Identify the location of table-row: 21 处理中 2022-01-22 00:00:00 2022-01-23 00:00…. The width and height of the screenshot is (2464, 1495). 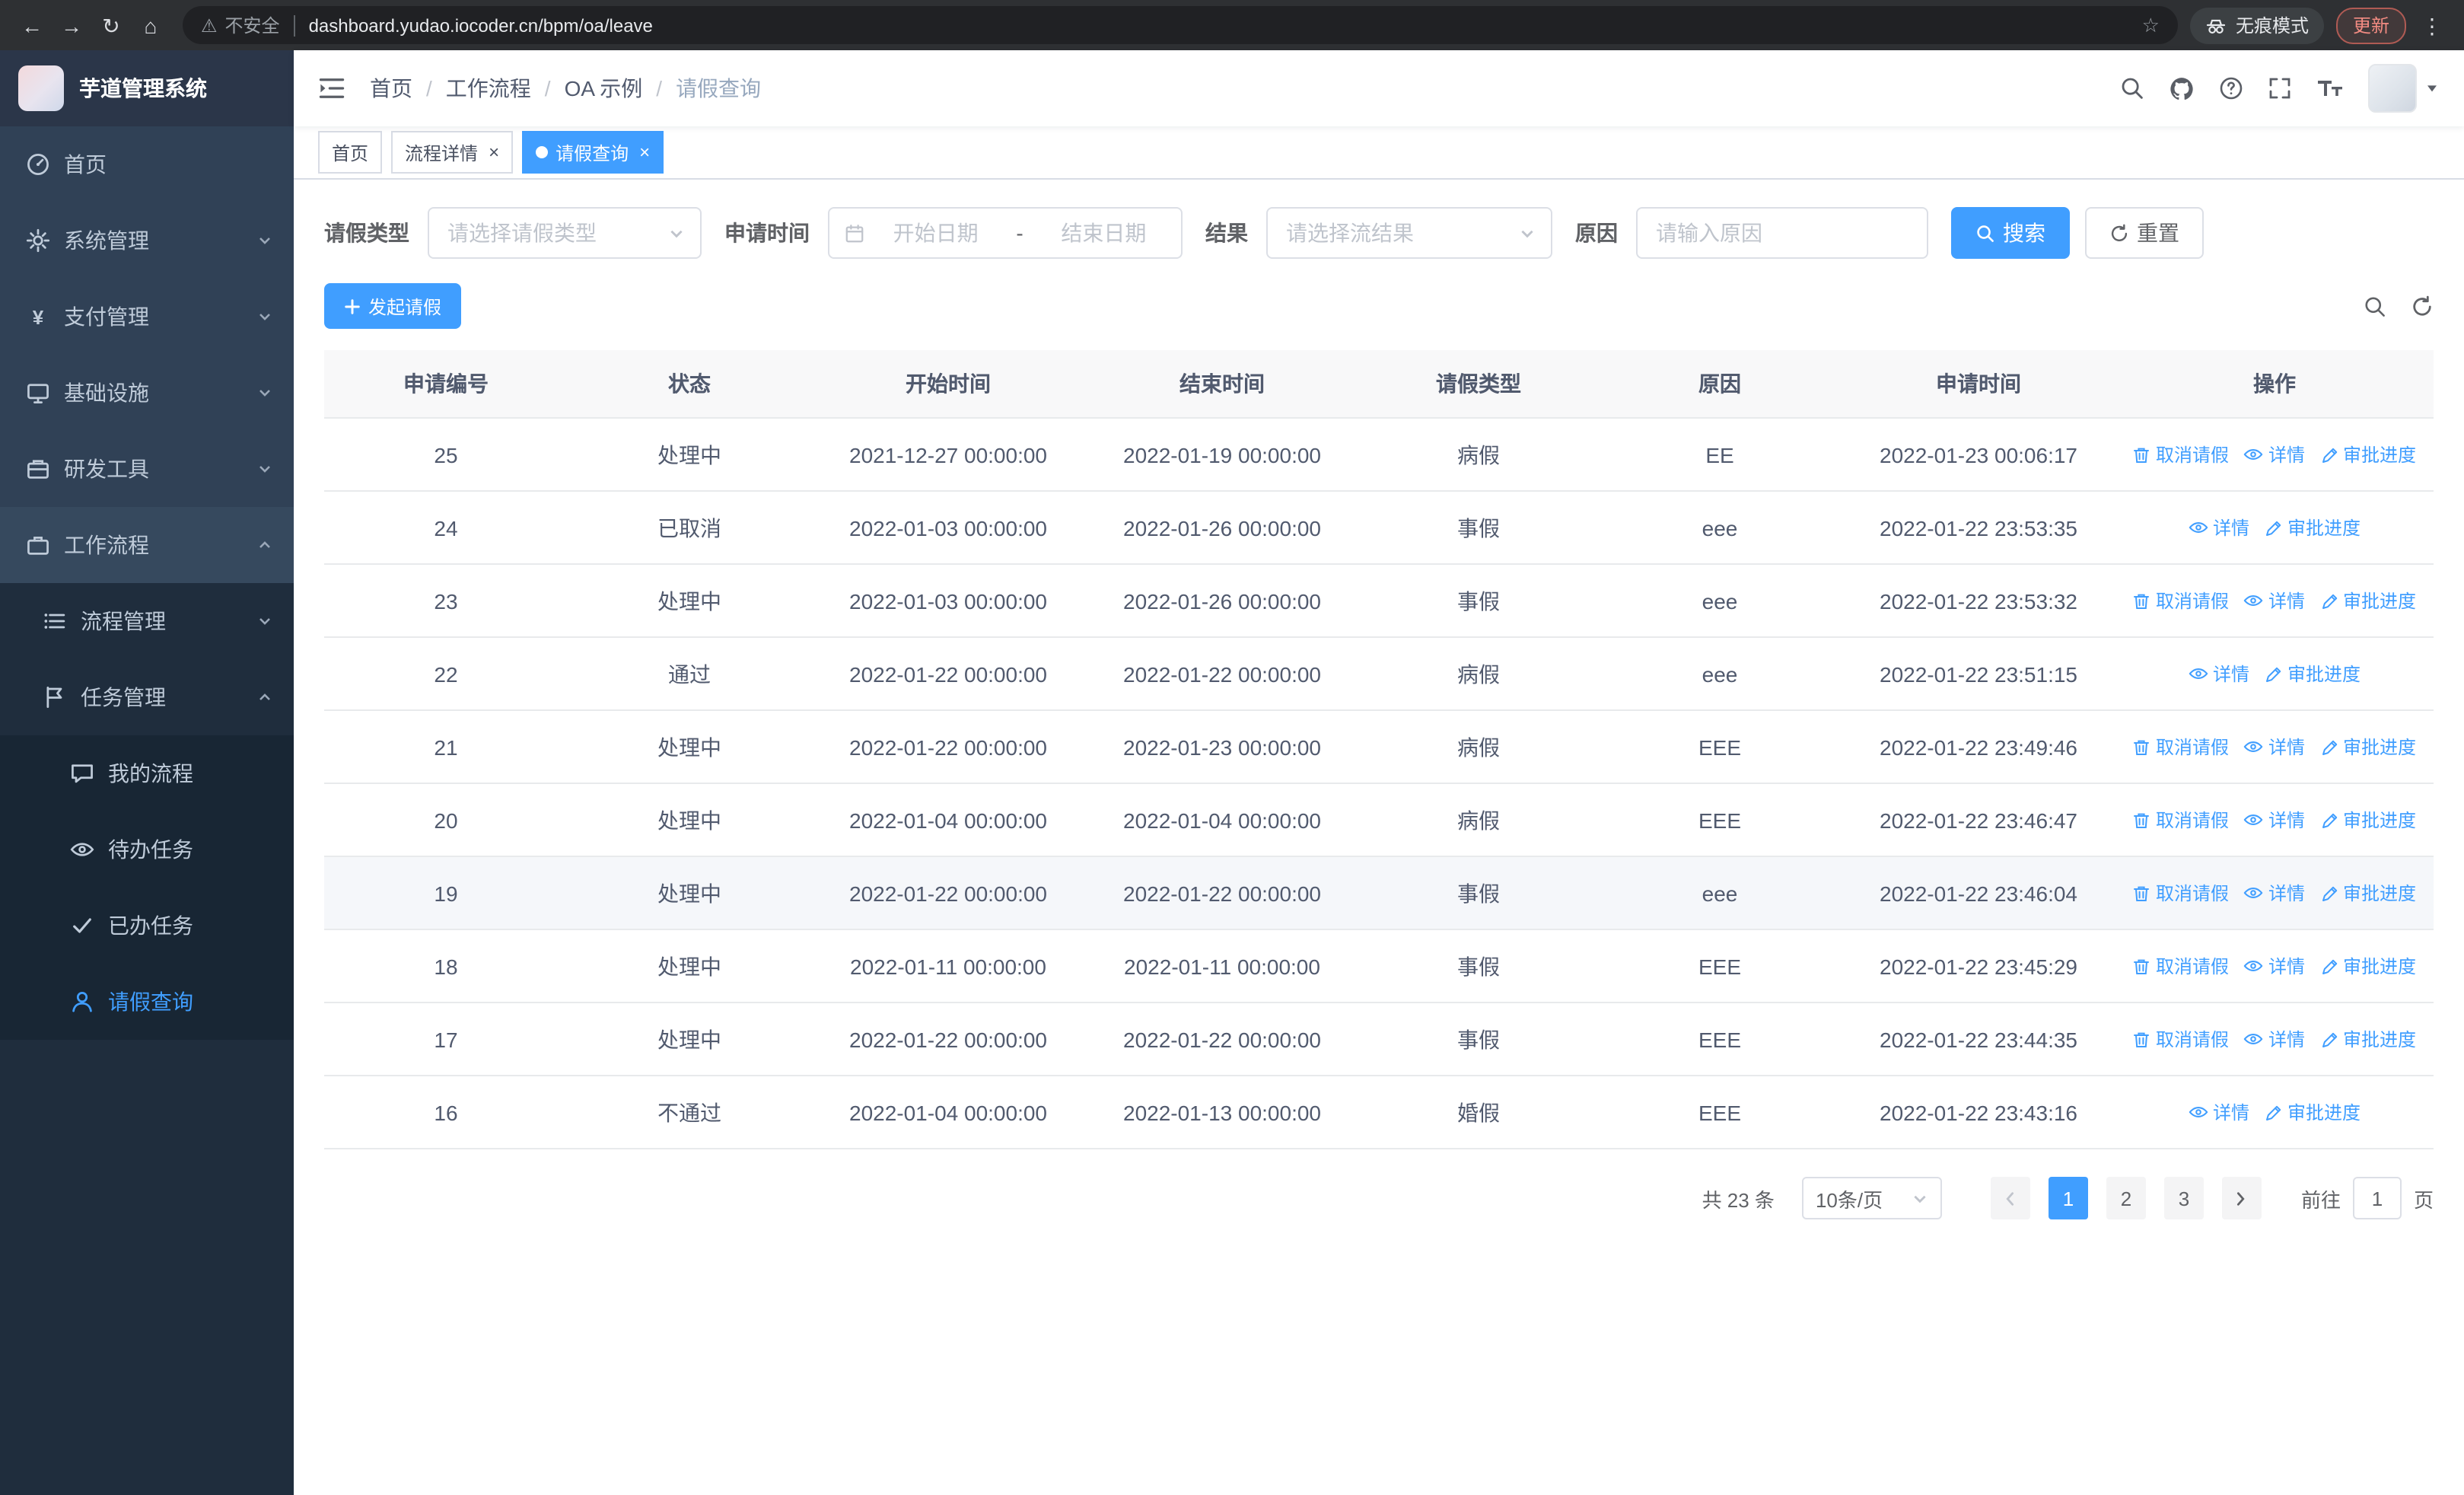
(1379, 747).